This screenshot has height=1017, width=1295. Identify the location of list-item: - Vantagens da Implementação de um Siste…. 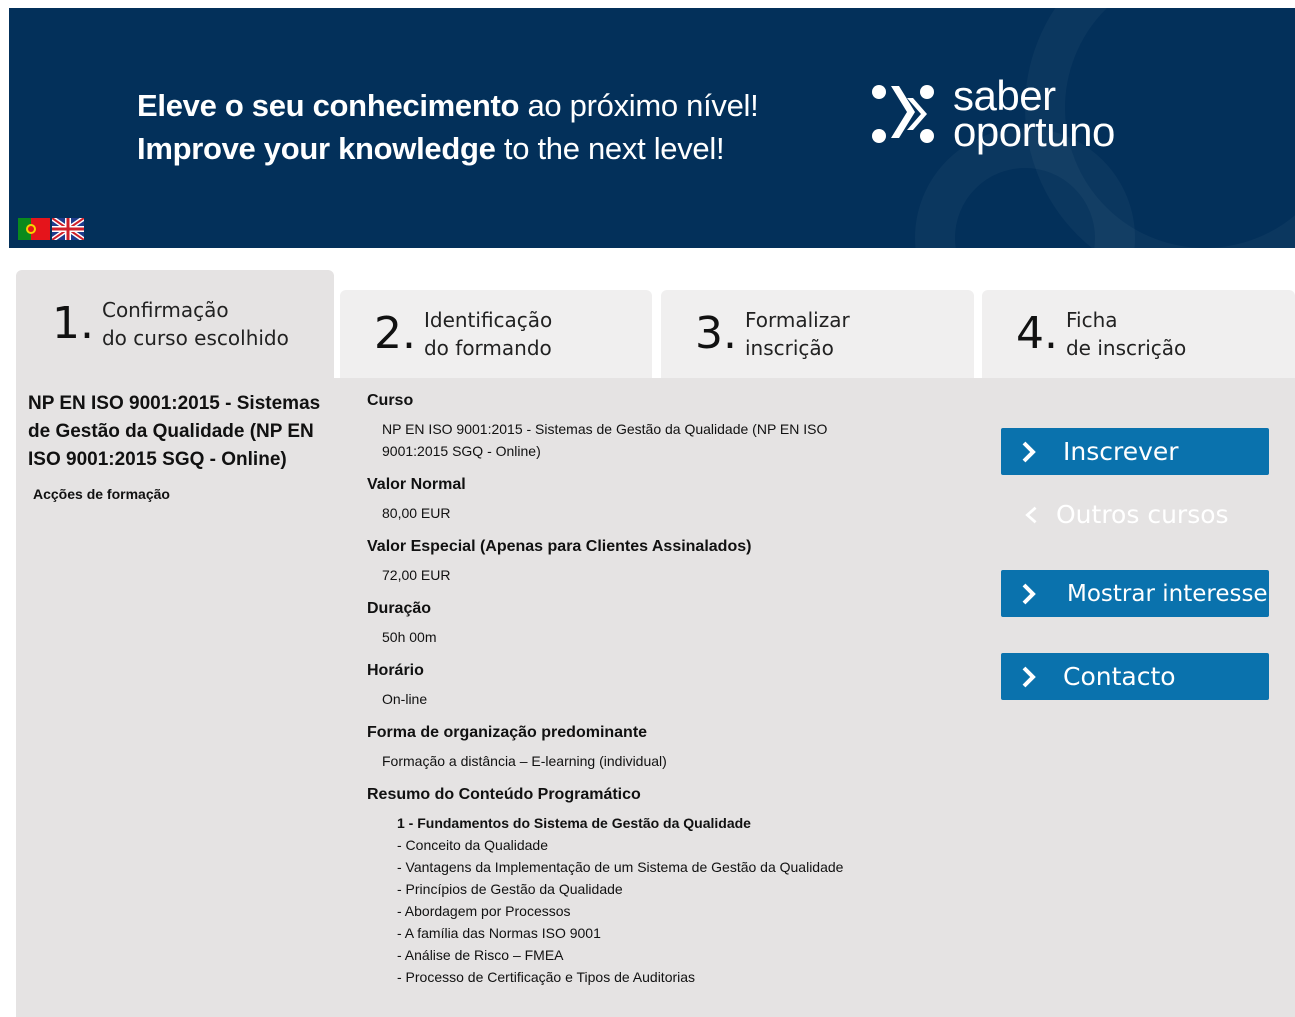
(620, 867).